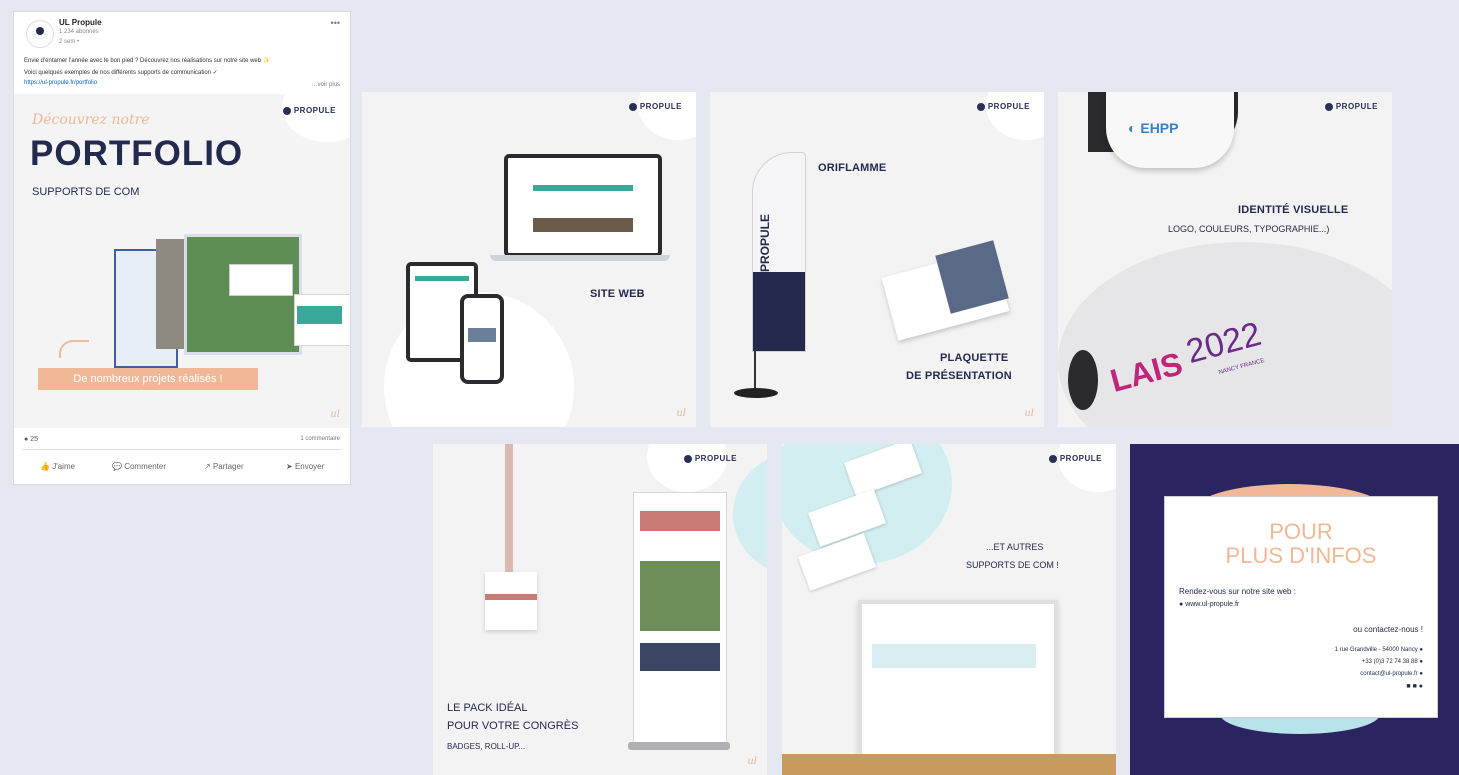 The image size is (1459, 775). I want to click on post-link: https://ul-propule.fr/portfolio, so click(60, 83).